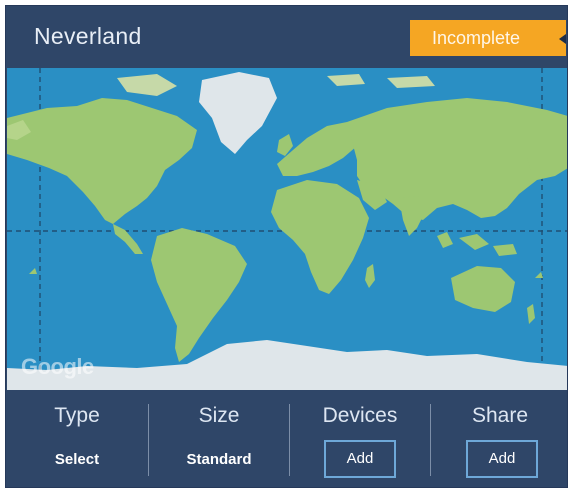  I want to click on badge-pointer-icon, so click(562, 39).